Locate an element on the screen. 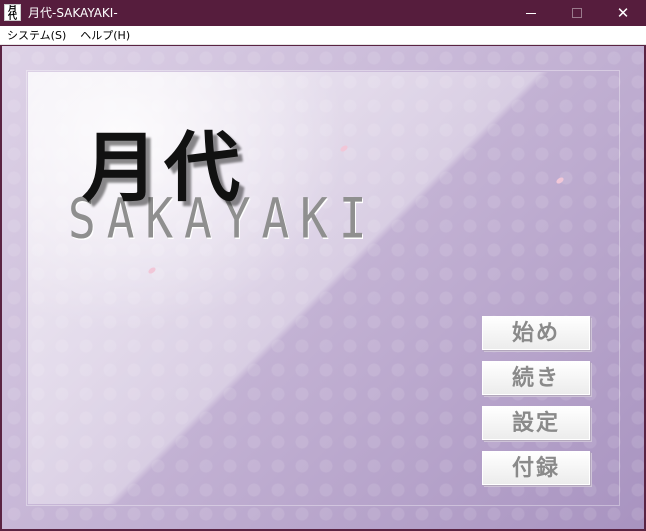  menu-help: ヘルプ(H) is located at coordinates (105, 35).